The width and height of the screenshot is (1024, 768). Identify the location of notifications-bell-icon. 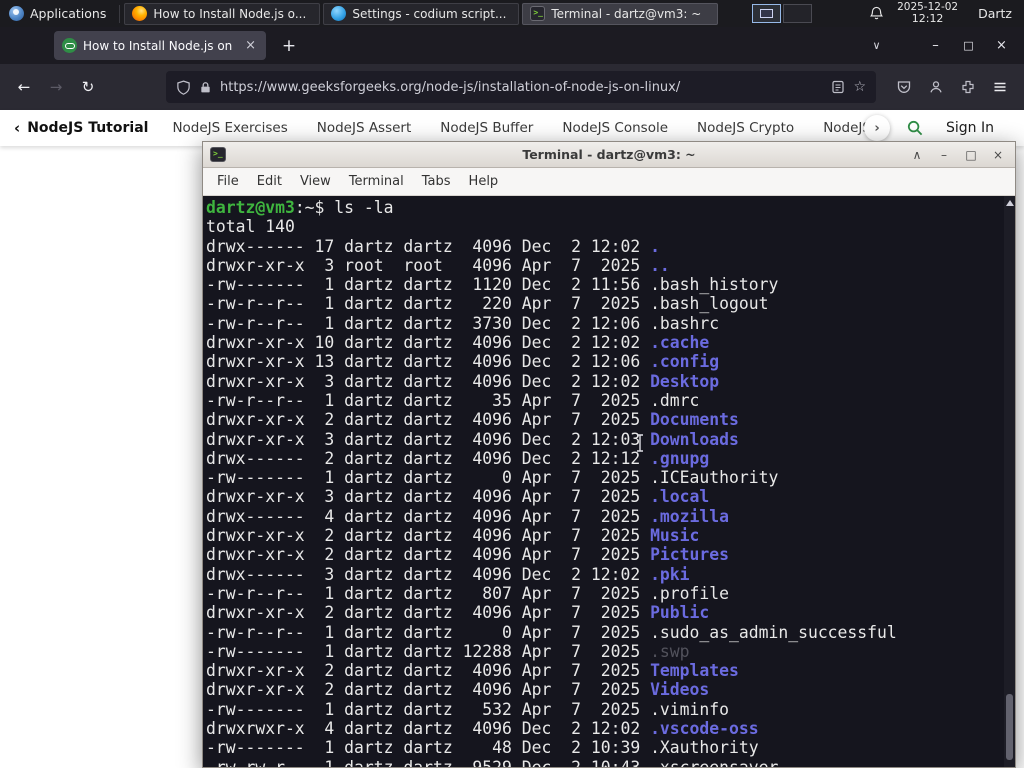
(876, 13).